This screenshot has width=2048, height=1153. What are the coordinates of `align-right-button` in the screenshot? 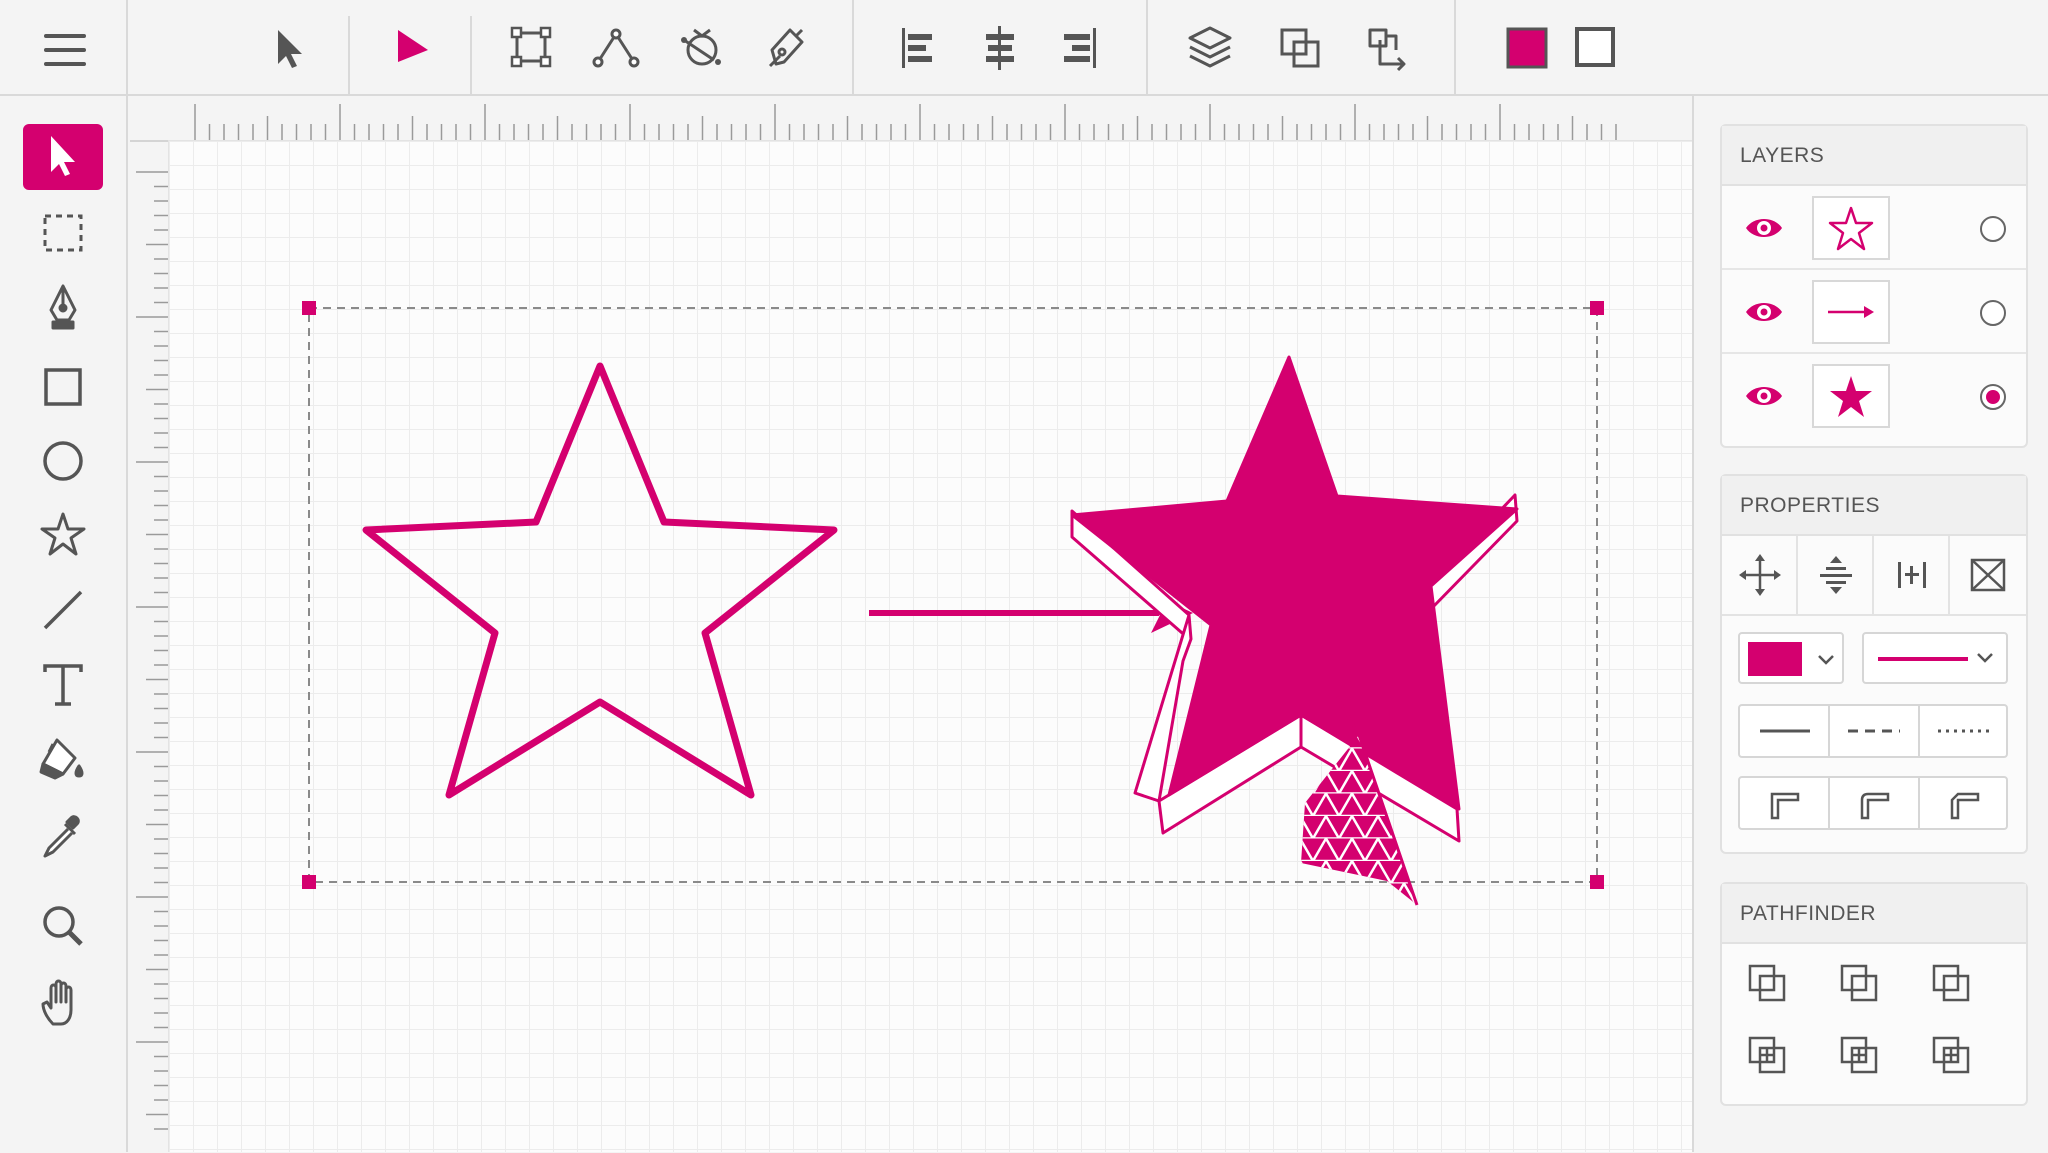 It's located at (1080, 48).